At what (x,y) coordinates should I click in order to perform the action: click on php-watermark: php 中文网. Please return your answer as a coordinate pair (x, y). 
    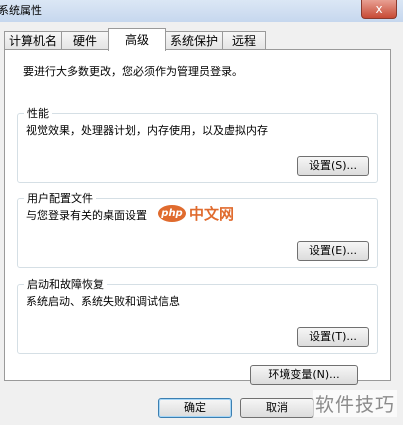
    Looking at the image, I should click on (196, 213).